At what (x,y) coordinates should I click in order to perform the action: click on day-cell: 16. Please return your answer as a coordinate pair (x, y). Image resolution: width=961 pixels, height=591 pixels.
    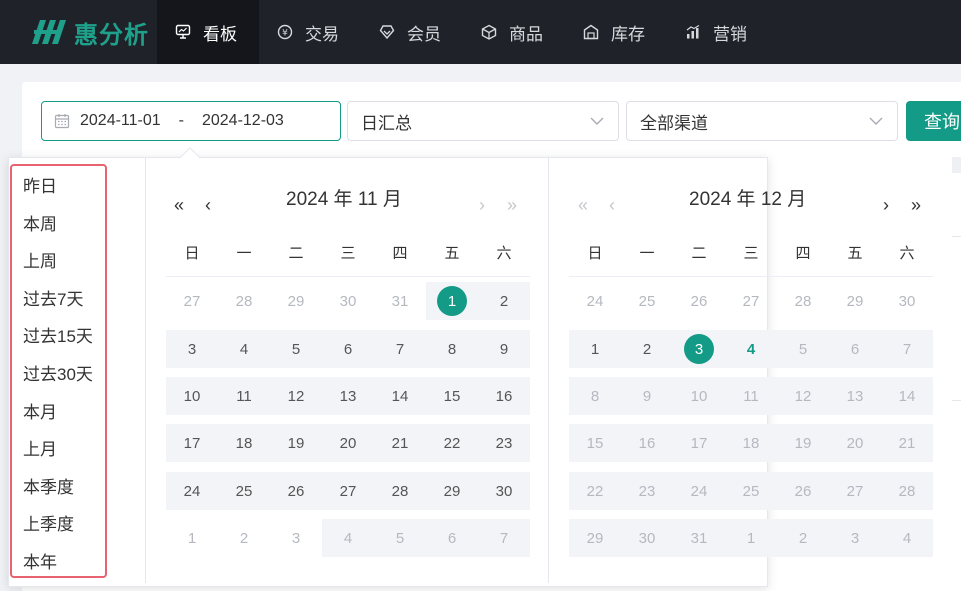
    Looking at the image, I should click on (504, 396).